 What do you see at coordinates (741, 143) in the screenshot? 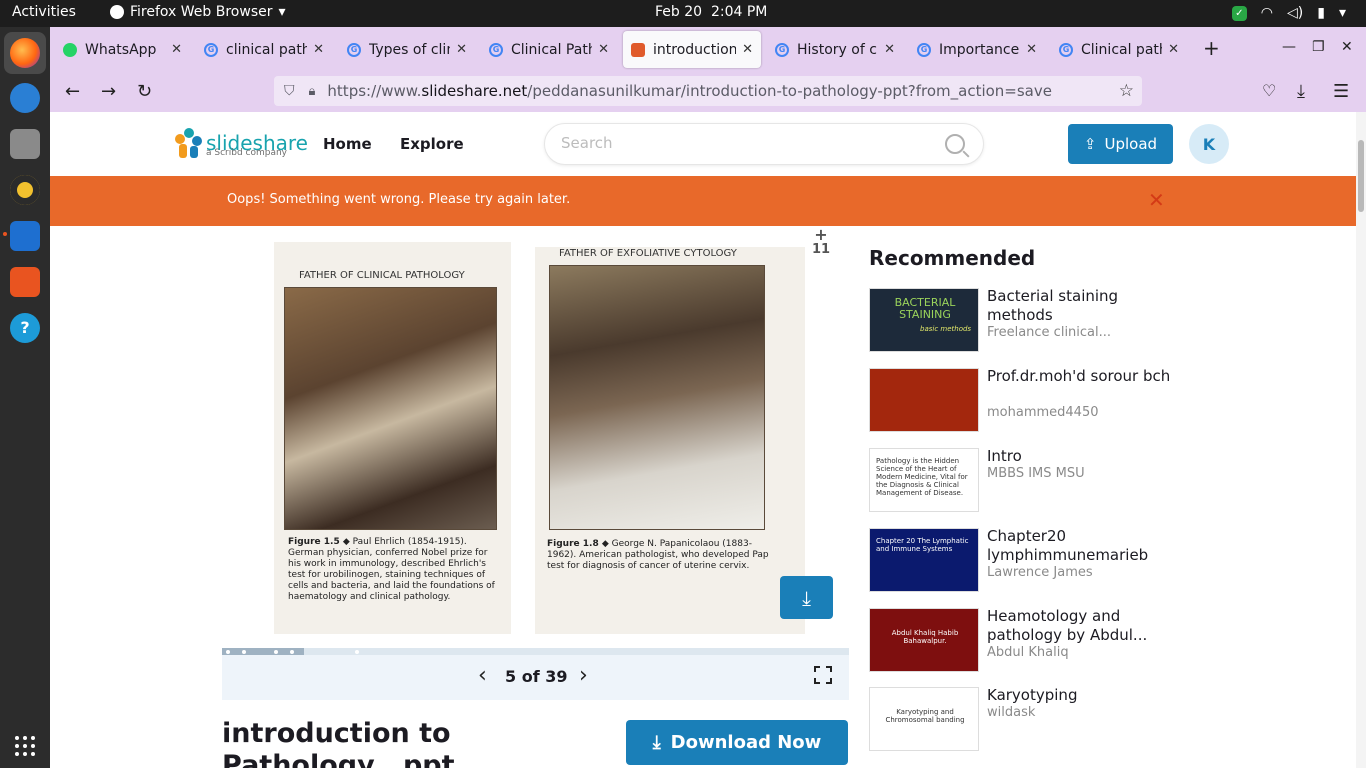
I see `search-input` at bounding box center [741, 143].